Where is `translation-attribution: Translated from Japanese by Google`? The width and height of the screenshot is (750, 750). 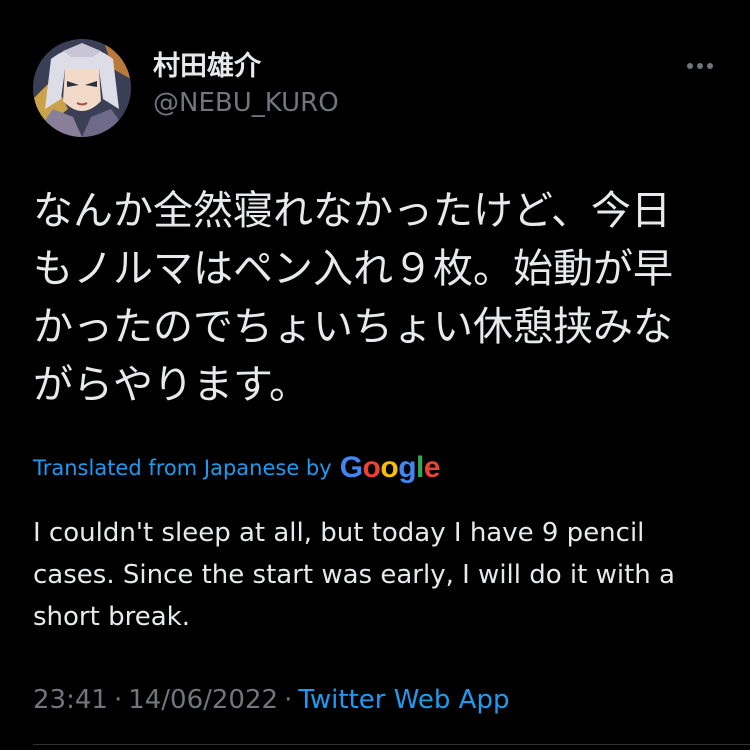
translation-attribution: Translated from Japanese by Google is located at coordinates (237, 468).